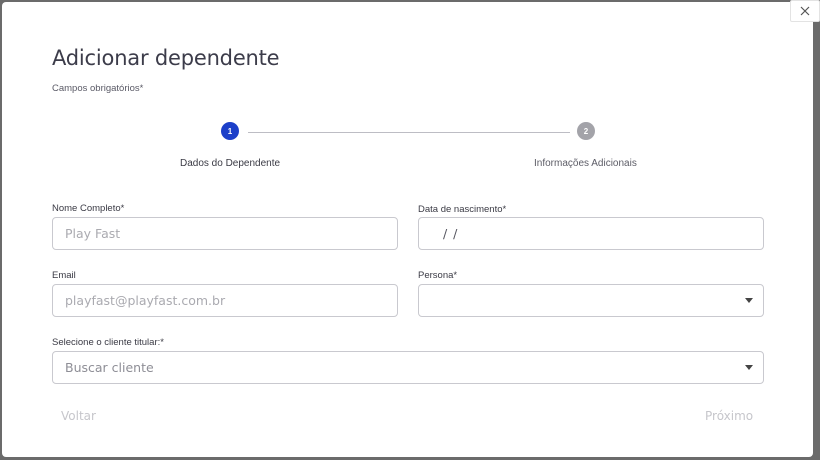  Describe the element at coordinates (108, 342) in the screenshot. I see `client-label: Selecione o cliente titular:*` at that location.